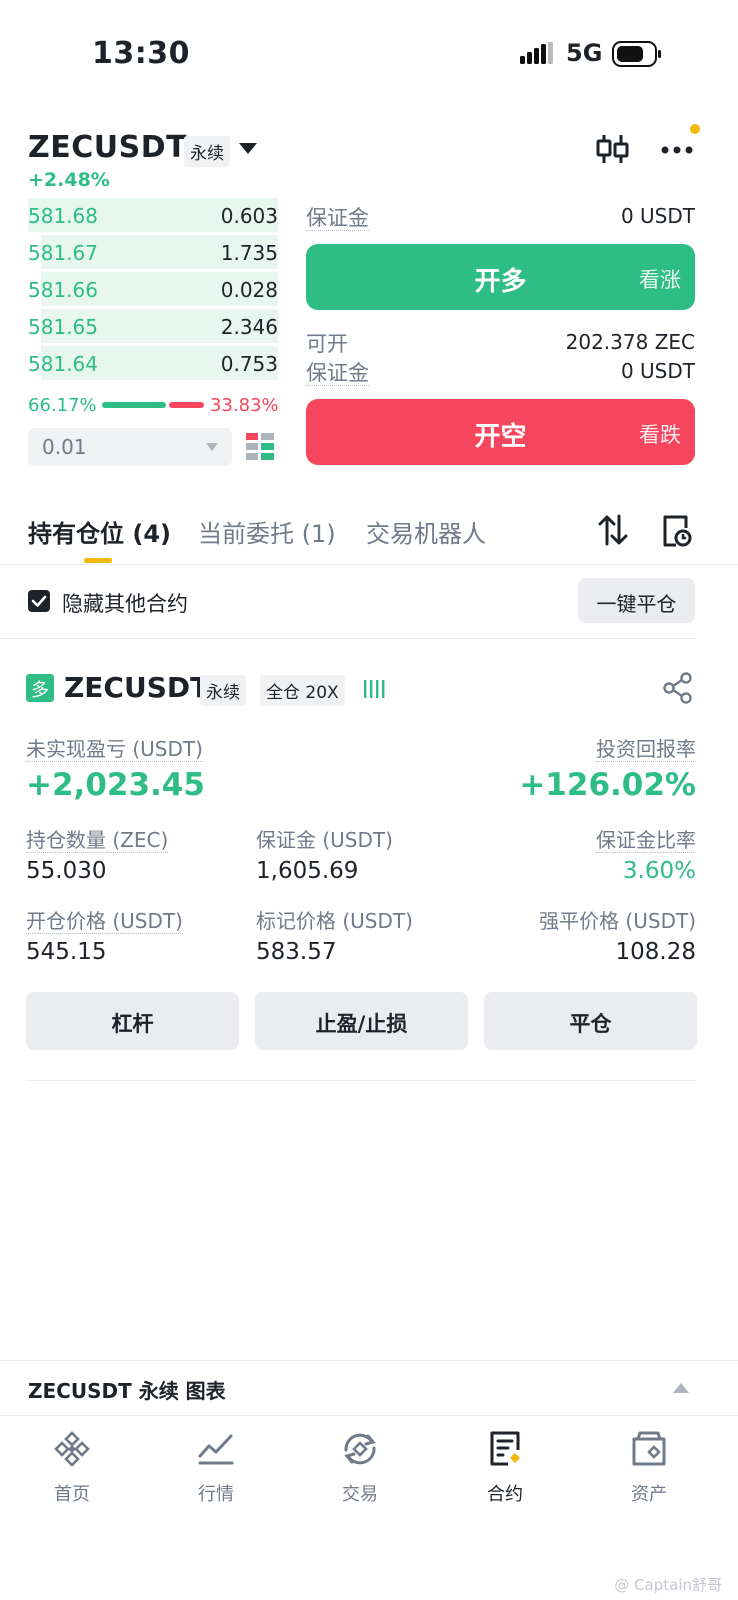 Image resolution: width=738 pixels, height=1600 pixels. Describe the element at coordinates (153, 215) in the screenshot. I see `orderbook-row: 581.68 0.603` at that location.